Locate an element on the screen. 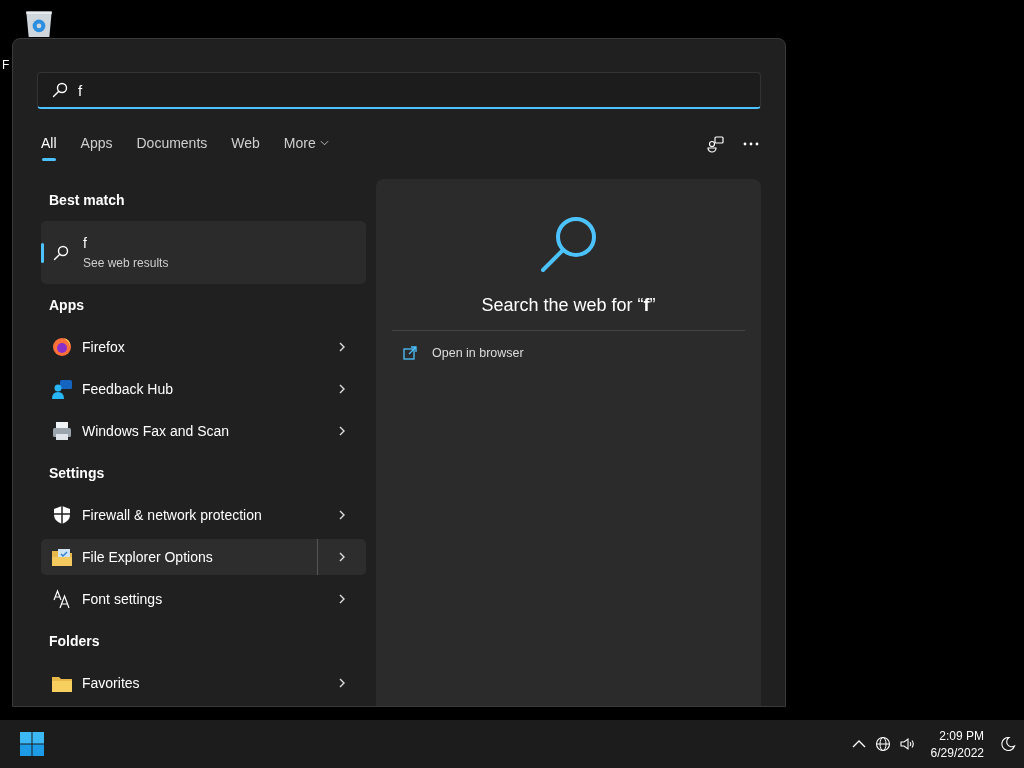 The image size is (1024, 768). result-item: Firefox is located at coordinates (203, 347).